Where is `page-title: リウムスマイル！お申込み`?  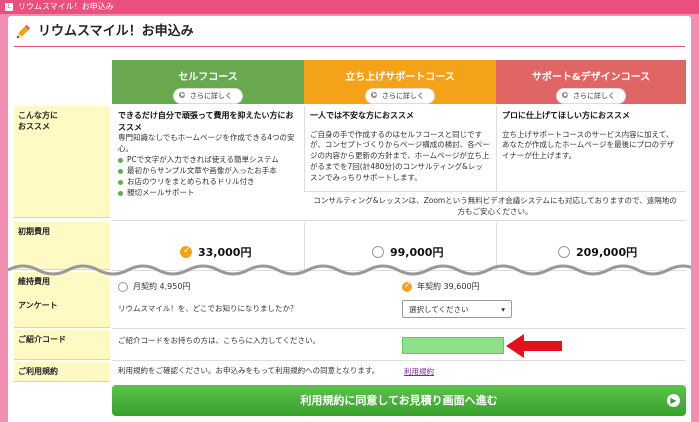 page-title: リウムスマイル！お申込み is located at coordinates (116, 31).